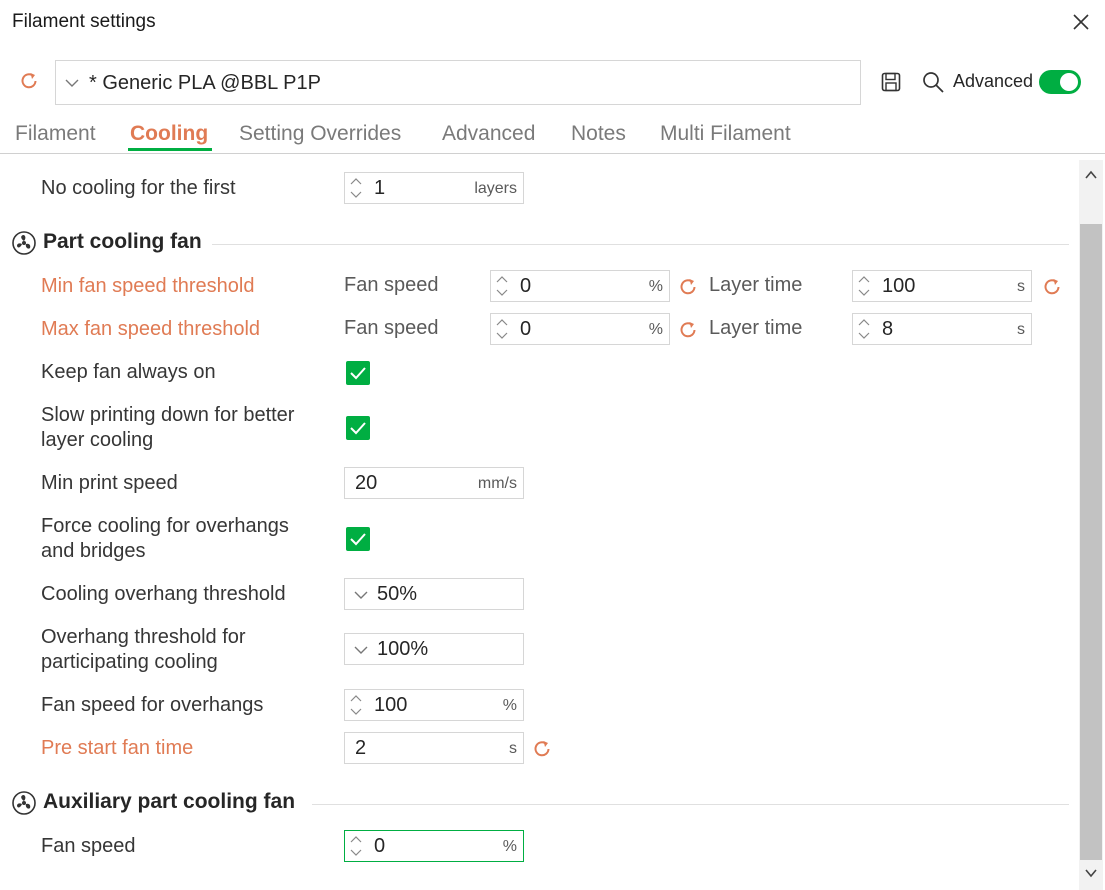  Describe the element at coordinates (458, 82) in the screenshot. I see `preset-combo: * Generic PLA @BBL P1P` at that location.